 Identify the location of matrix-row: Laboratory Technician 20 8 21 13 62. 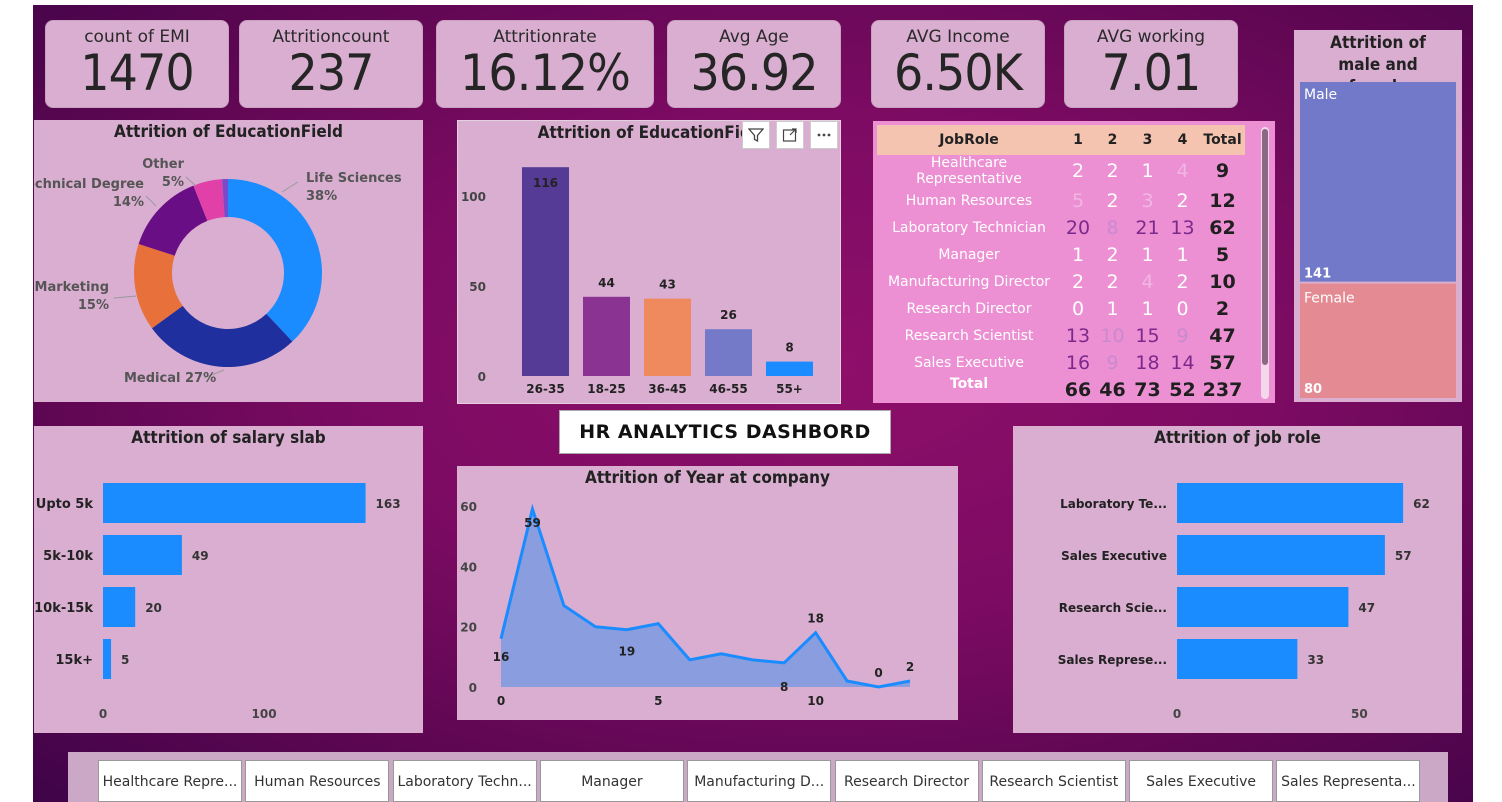
(1061, 227).